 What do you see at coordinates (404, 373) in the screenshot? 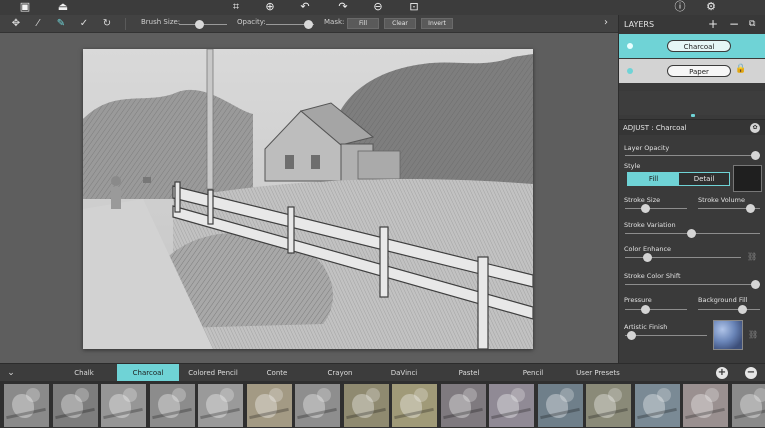
I see `preset-tab-davinci: DaVinci` at bounding box center [404, 373].